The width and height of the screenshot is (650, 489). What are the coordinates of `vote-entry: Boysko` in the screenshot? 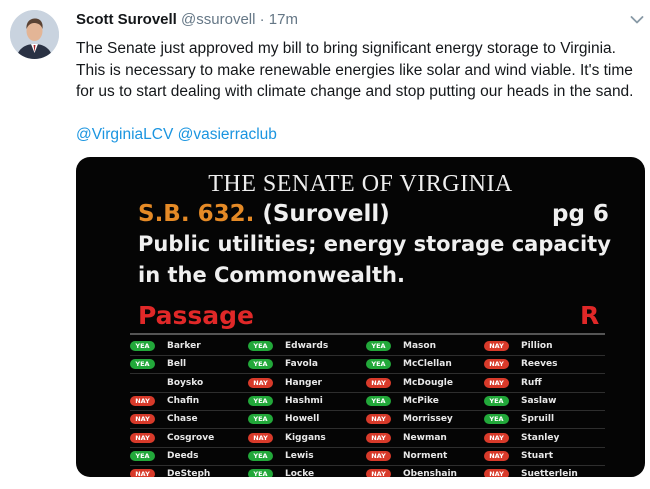 It's located at (189, 383).